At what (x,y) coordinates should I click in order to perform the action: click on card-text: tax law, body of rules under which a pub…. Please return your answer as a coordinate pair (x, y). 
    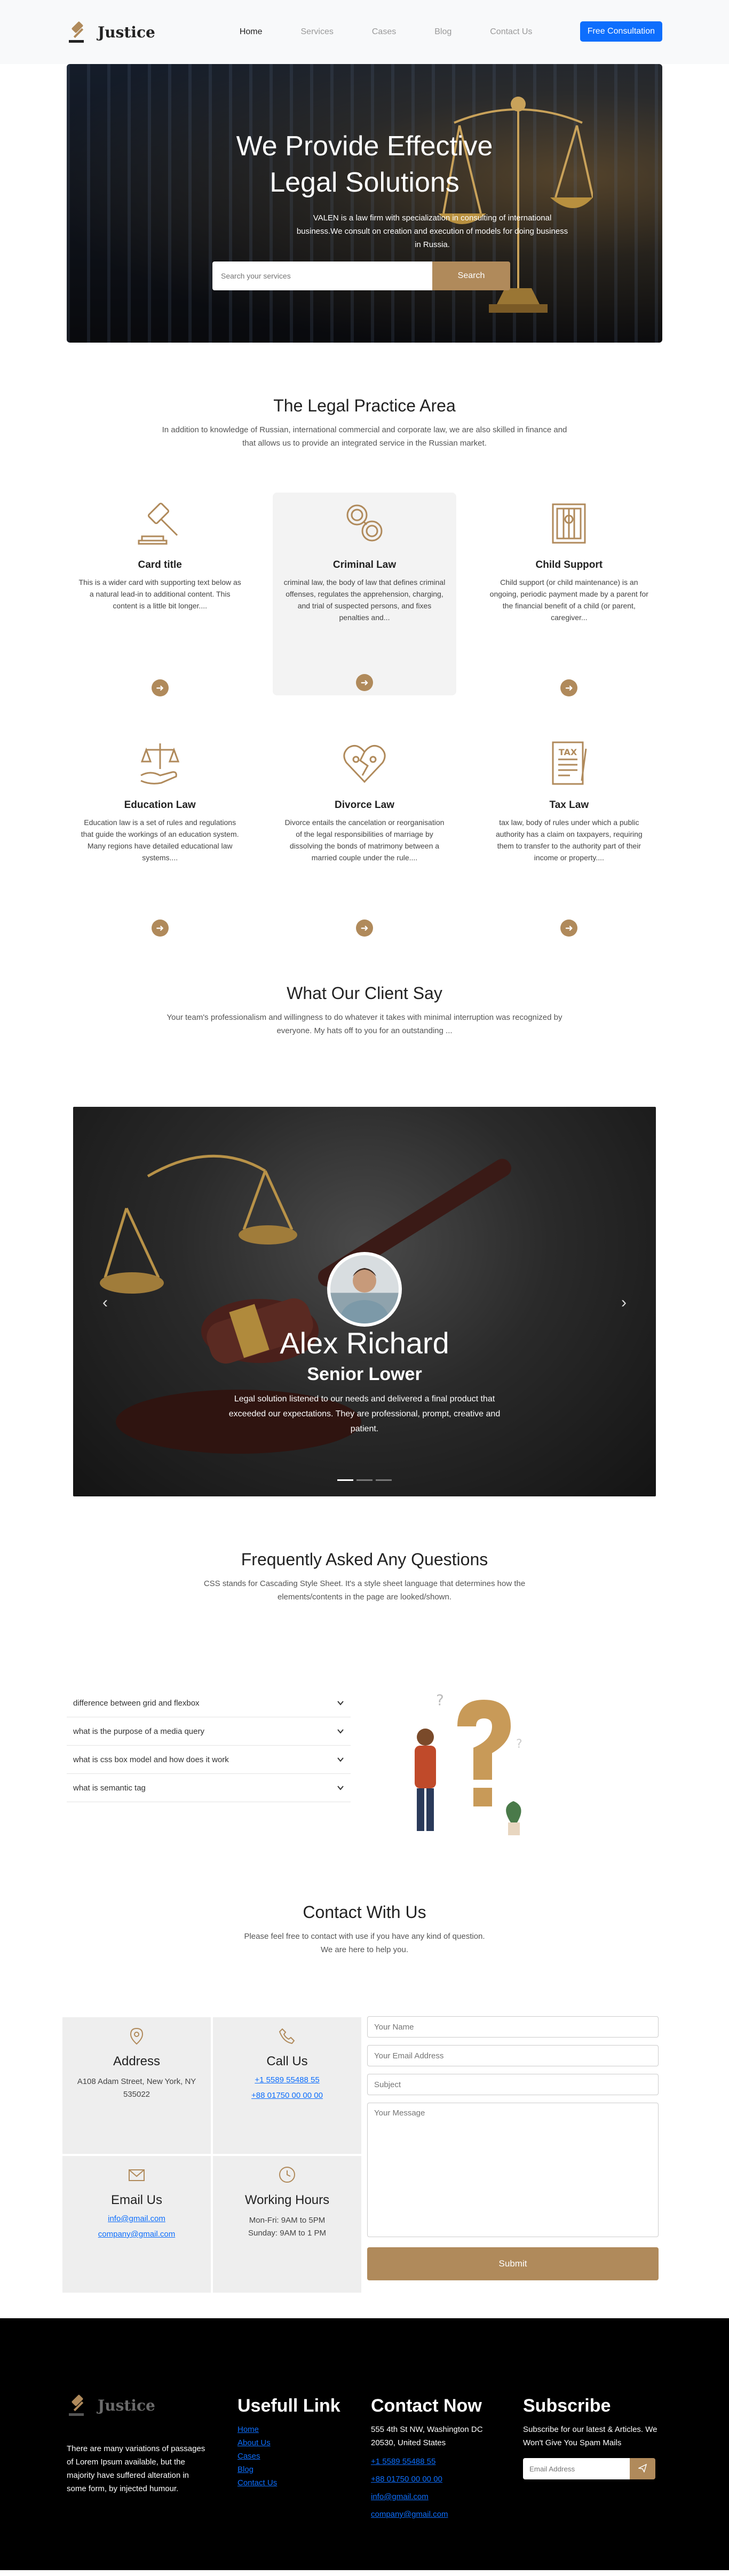
    Looking at the image, I should click on (569, 840).